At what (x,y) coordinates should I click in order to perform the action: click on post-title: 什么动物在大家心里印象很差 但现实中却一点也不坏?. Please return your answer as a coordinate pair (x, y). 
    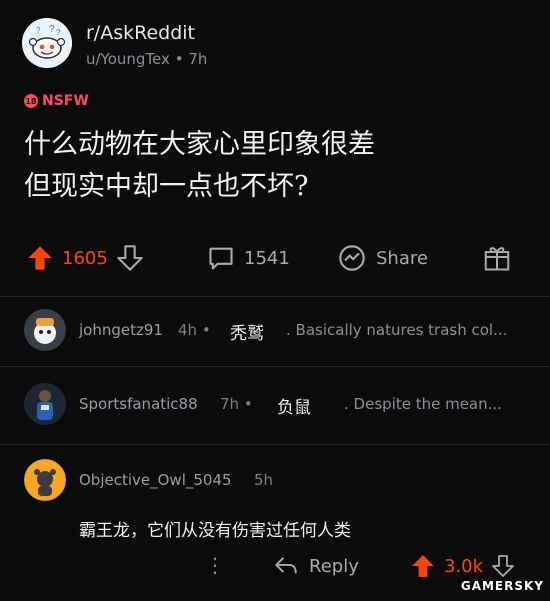
    Looking at the image, I should click on (274, 166).